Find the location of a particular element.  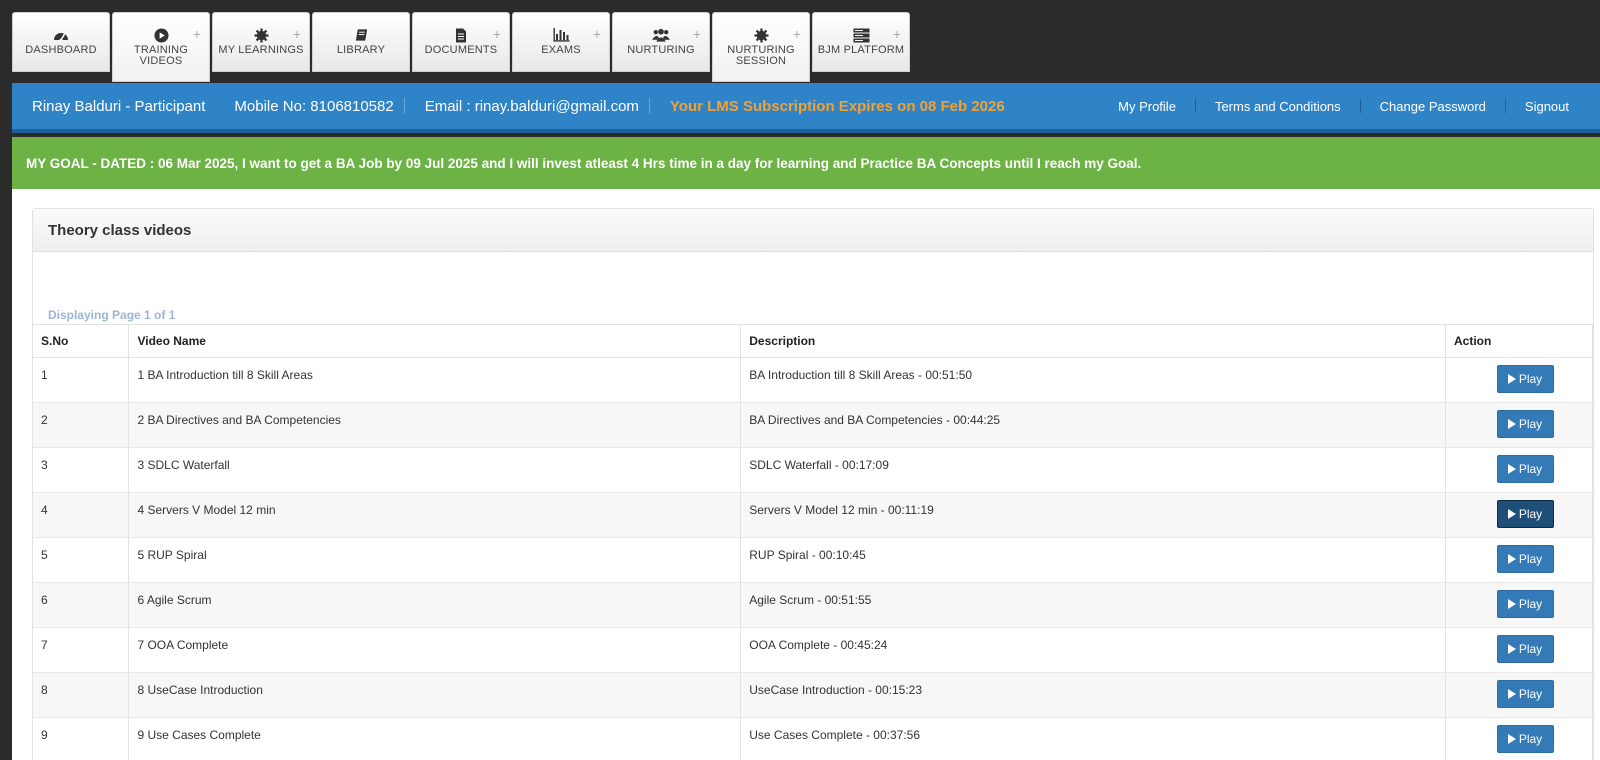

users-icon is located at coordinates (661, 35).